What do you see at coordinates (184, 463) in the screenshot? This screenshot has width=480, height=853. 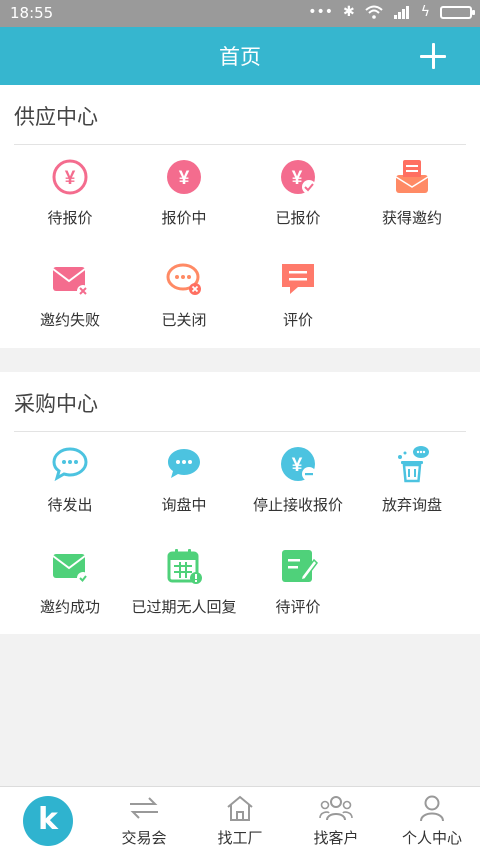 I see `chat-filled-icon` at bounding box center [184, 463].